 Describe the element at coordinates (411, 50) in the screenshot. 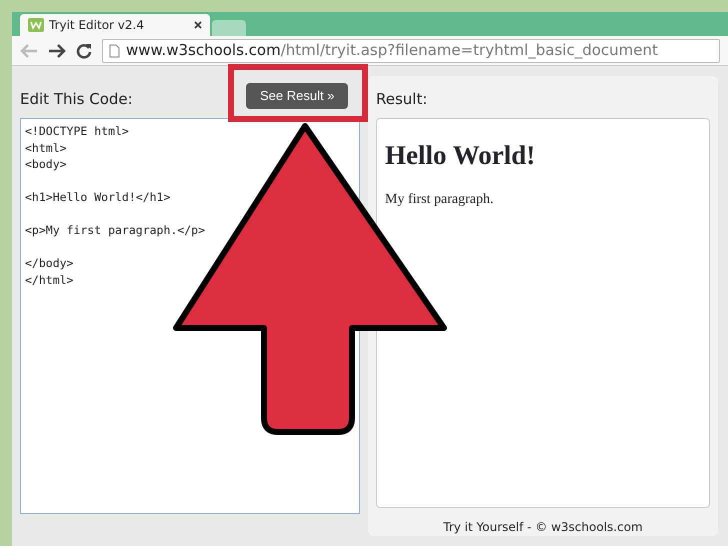

I see `address-bar: www.w3schools.com/html/tryit.asp?filename=tryhtml_basic_document` at that location.